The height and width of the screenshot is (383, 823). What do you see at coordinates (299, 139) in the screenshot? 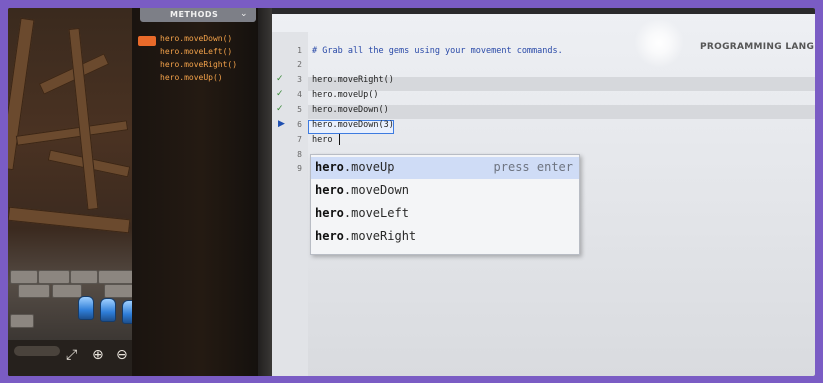
I see `line-number: 7` at bounding box center [299, 139].